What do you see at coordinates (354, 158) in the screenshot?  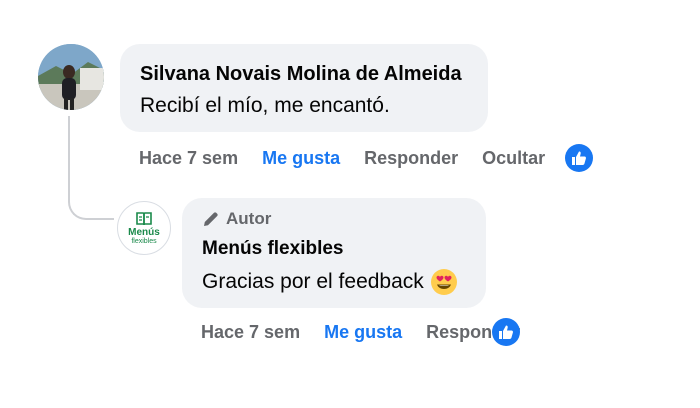 I see `comment-actions: Hace 7 sem Me gusta Responder Ocultar` at bounding box center [354, 158].